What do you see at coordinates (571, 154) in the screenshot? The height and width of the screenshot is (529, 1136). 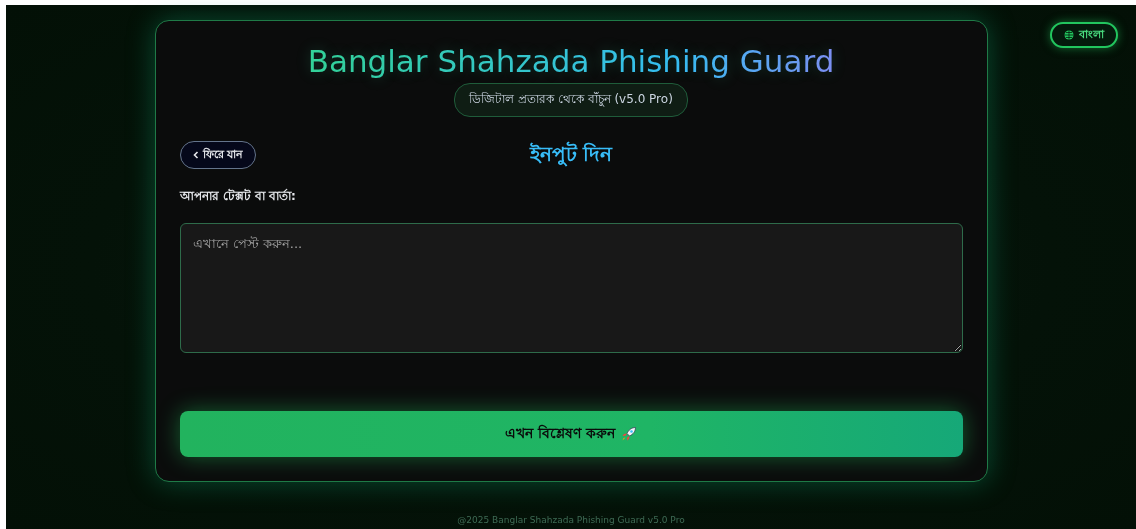 I see `section-title: ইনপুট দিন` at bounding box center [571, 154].